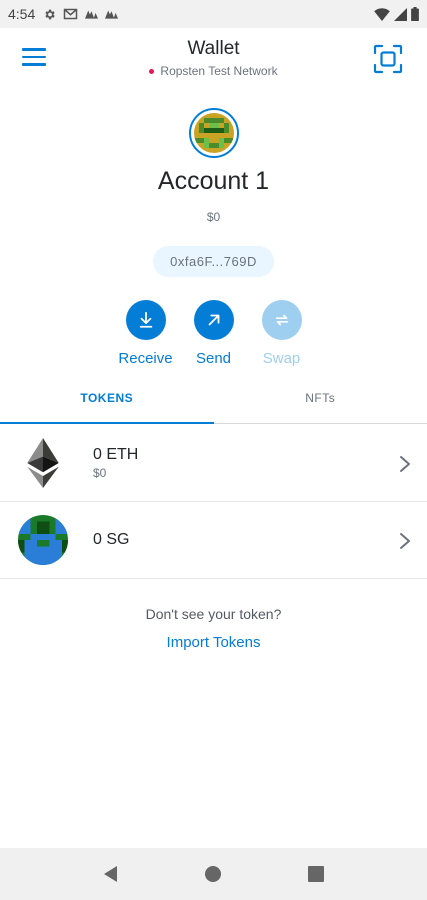 Image resolution: width=427 pixels, height=900 pixels. I want to click on account-address-pill: 0xfa6F...769D, so click(213, 261).